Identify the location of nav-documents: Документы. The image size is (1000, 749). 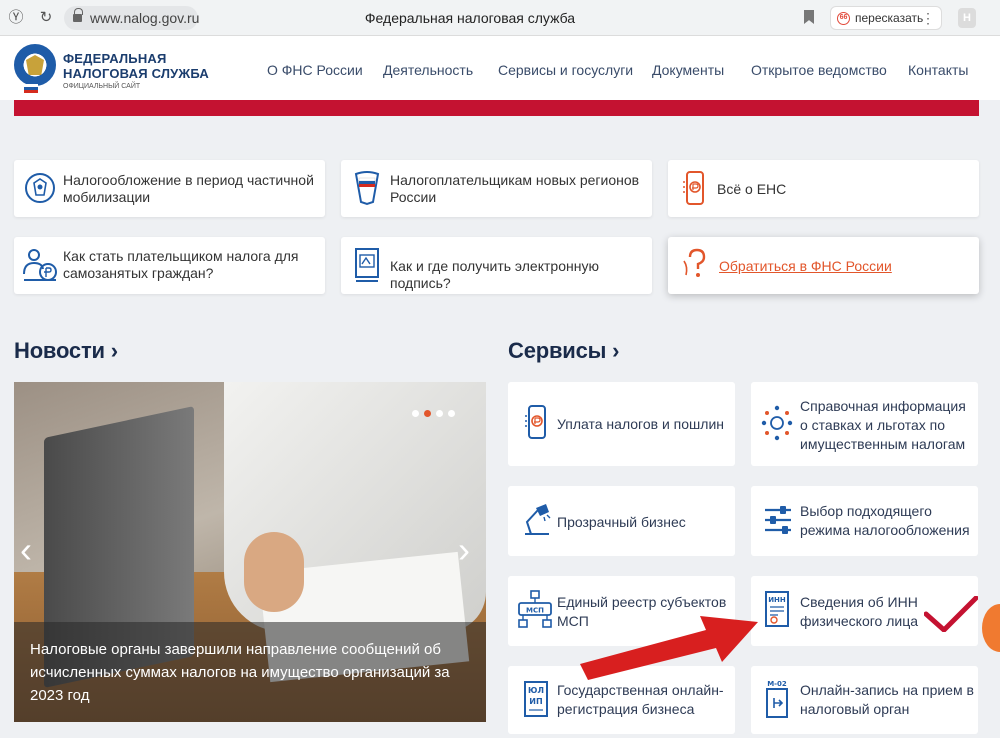
(688, 70).